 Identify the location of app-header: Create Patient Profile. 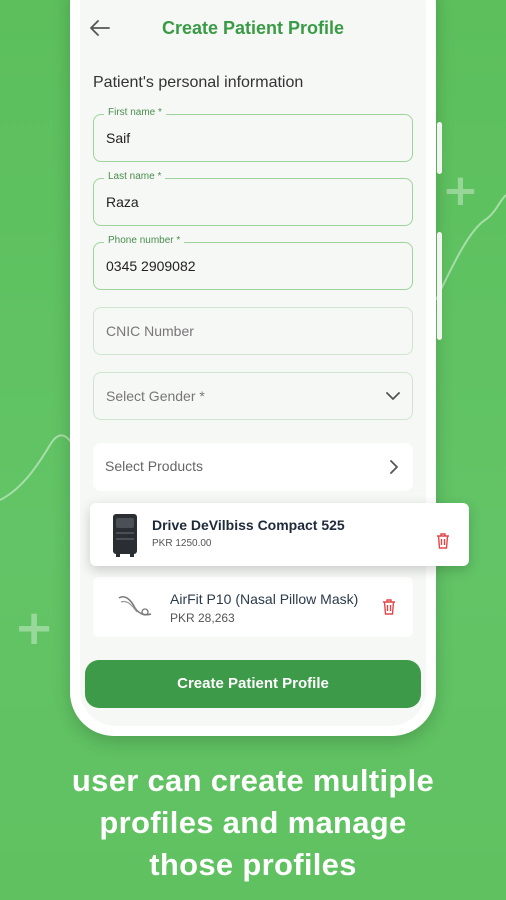
(253, 28).